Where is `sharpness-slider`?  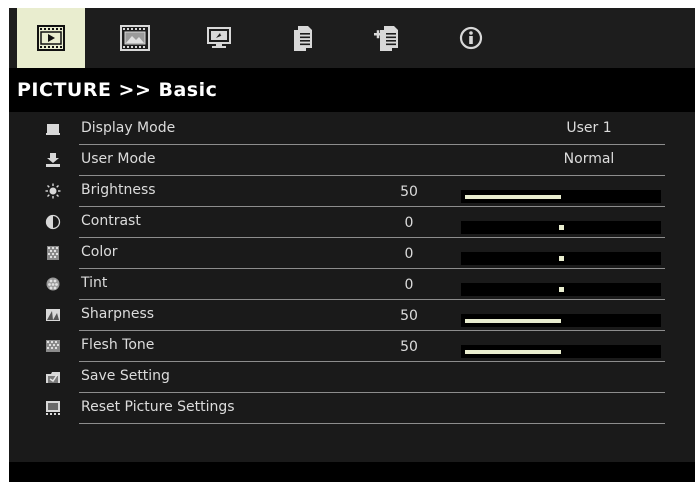
sharpness-slider is located at coordinates (561, 320).